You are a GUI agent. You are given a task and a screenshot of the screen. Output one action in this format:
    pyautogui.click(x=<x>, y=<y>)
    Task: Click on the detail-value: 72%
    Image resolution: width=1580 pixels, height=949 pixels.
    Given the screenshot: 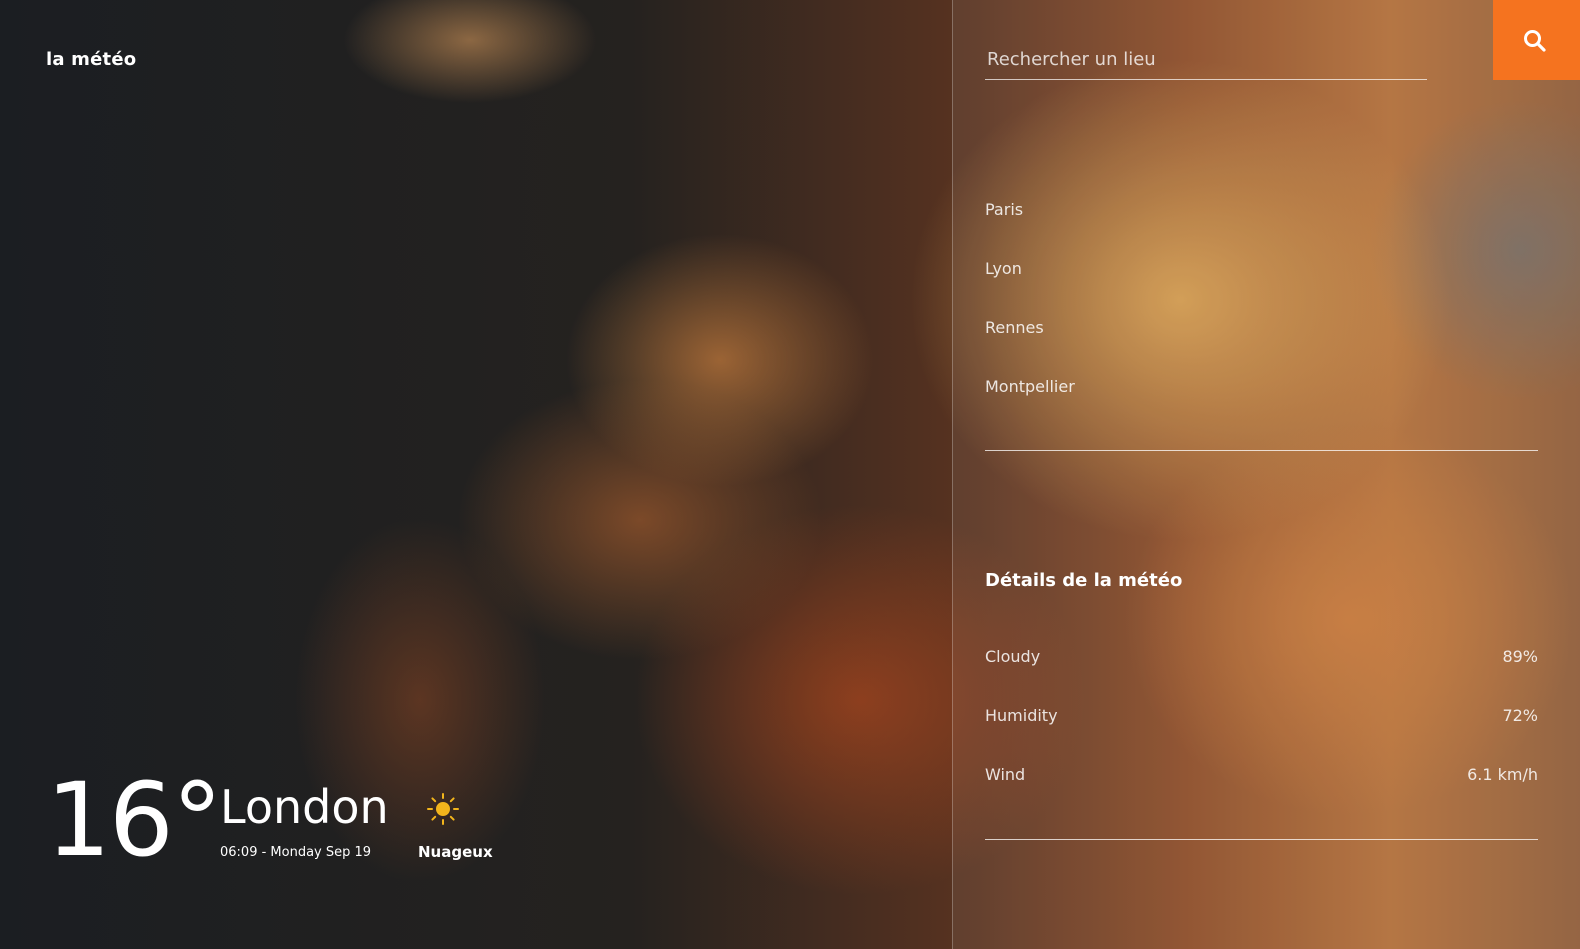 What is the action you would take?
    pyautogui.click(x=1520, y=715)
    